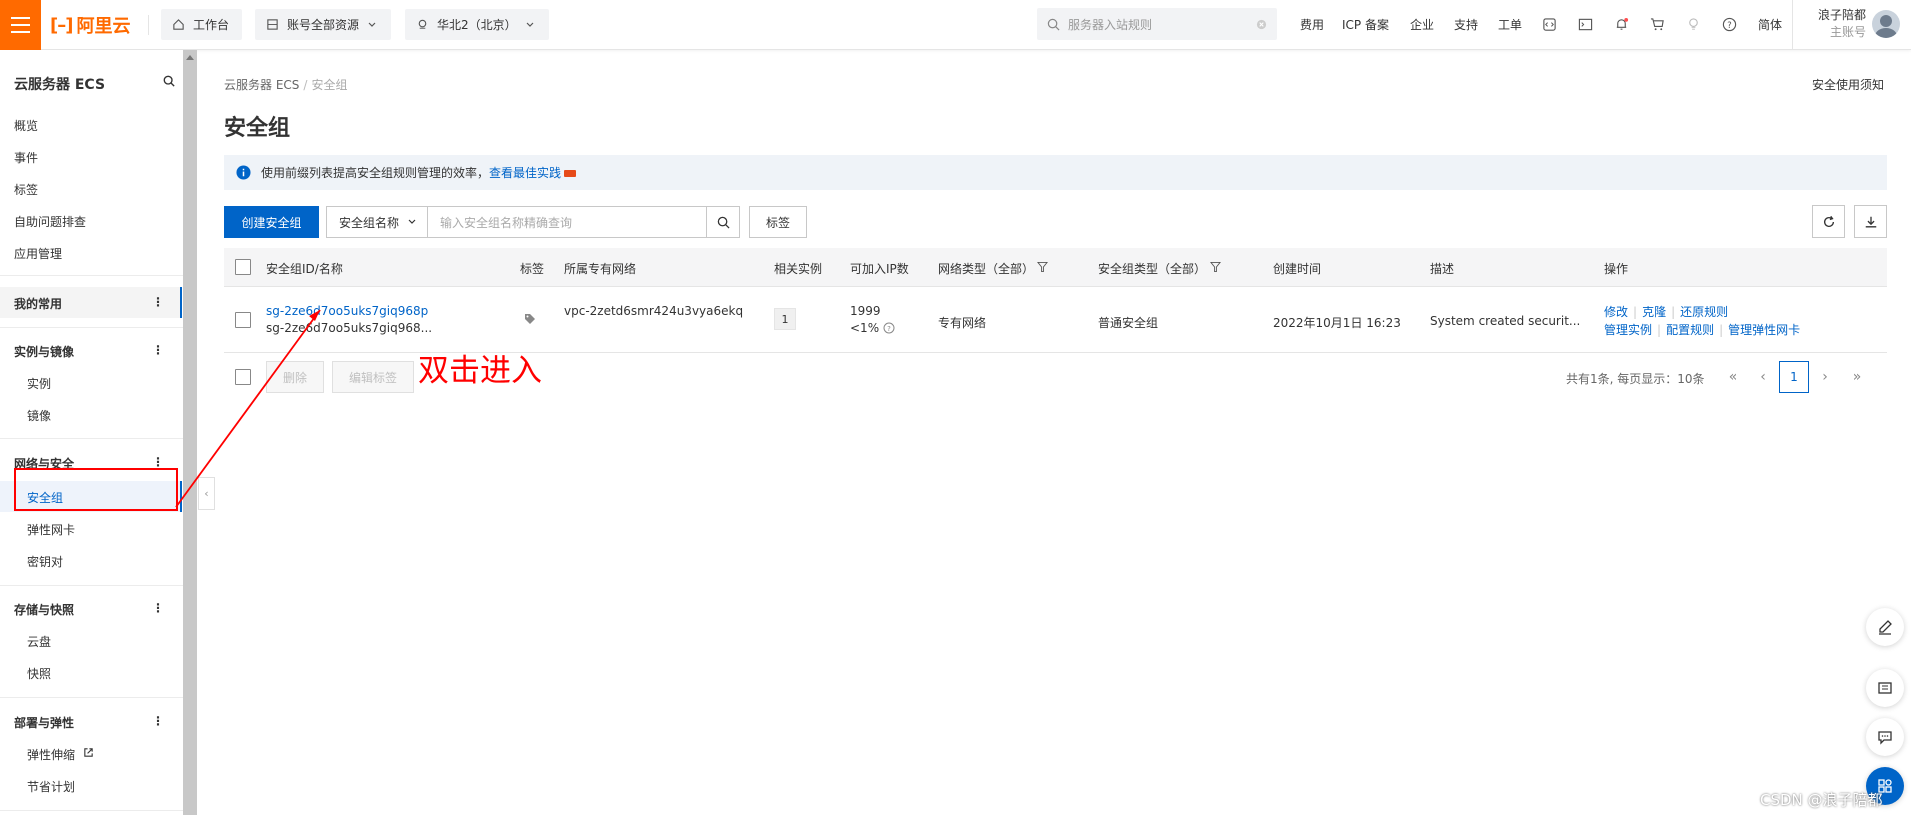 The image size is (1911, 815). What do you see at coordinates (38, 253) in the screenshot?
I see `sidebar-item-app-management: 应用管理` at bounding box center [38, 253].